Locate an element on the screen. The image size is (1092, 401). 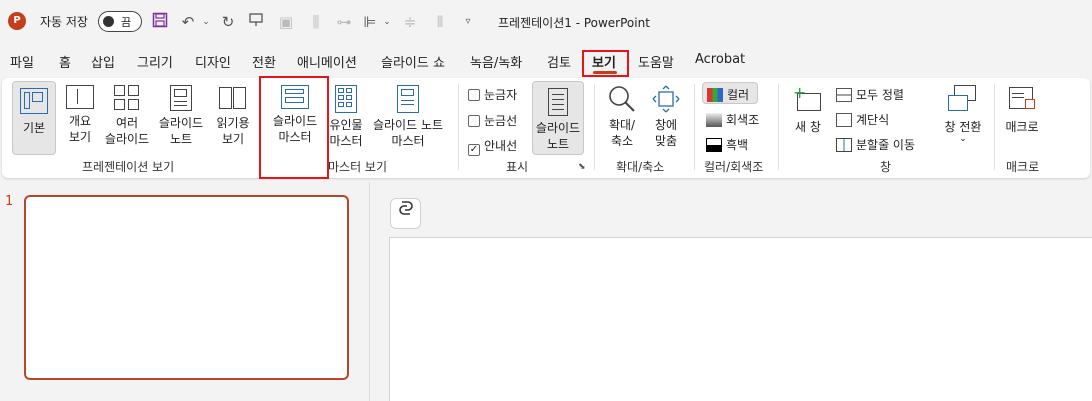
check-icon: ✓ is located at coordinates (474, 150).